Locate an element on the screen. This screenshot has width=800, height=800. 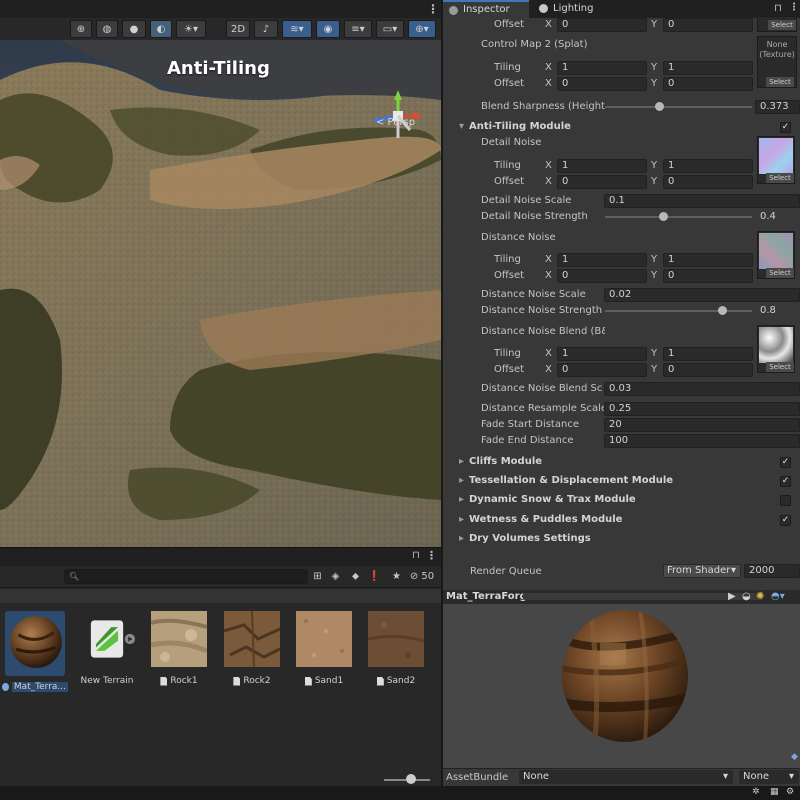
detail-noise-strength-knob is located at coordinates (664, 216).